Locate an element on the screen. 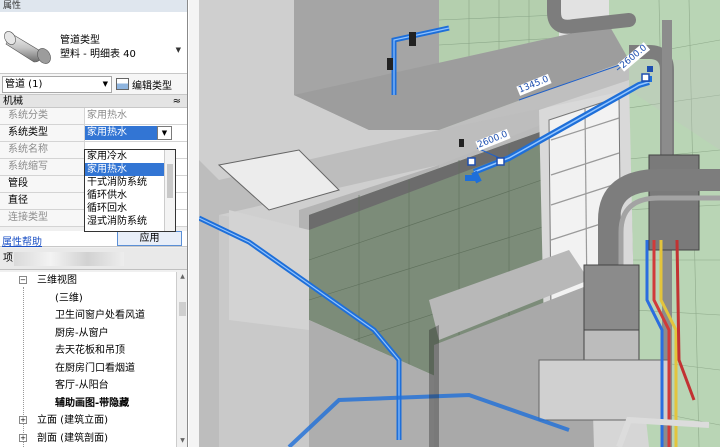 This screenshot has width=720, height=447. dropdown-option-selected: 家用热水 is located at coordinates (130, 169).